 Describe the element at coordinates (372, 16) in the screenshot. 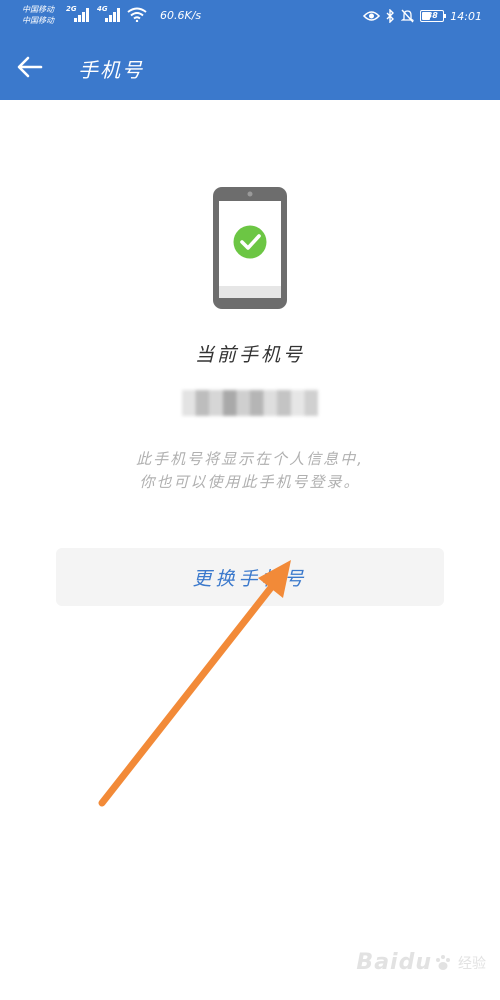

I see `eye-icon` at that location.